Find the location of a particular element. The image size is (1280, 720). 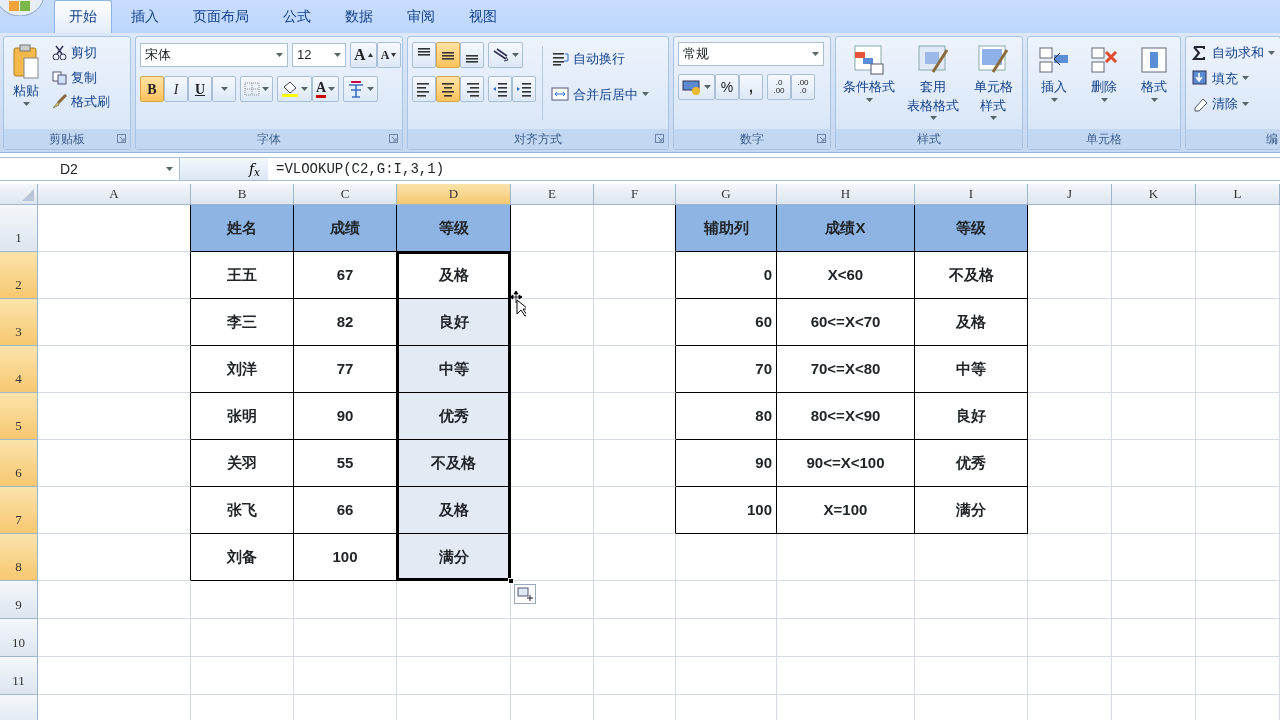

wrap-text-button: 自动换行 is located at coordinates (606, 59).